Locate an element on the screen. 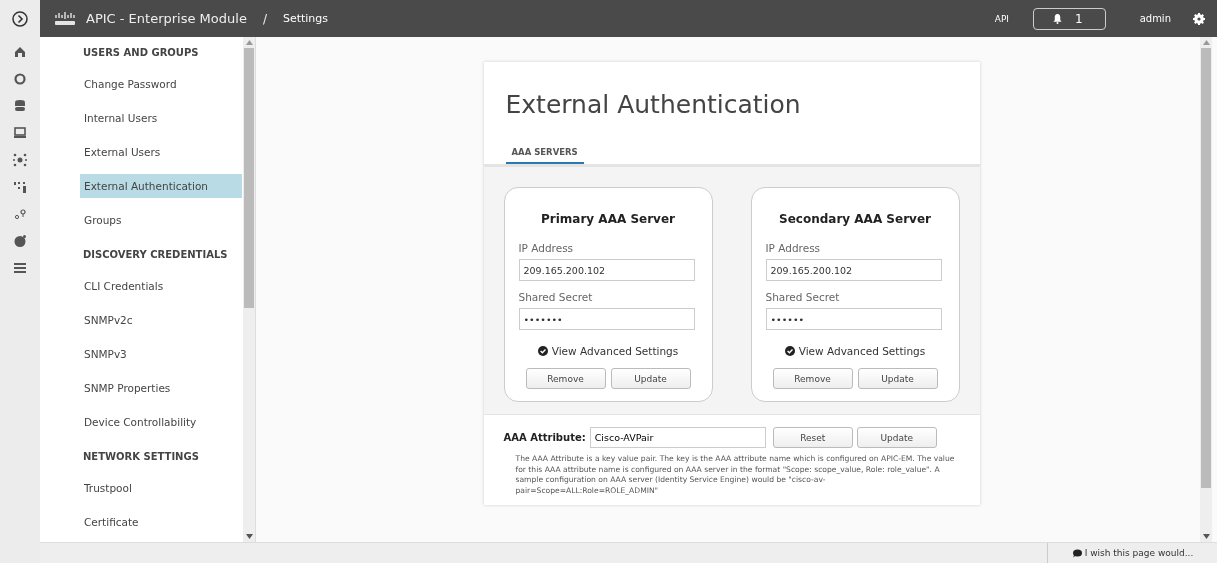 The image size is (1217, 563). shared-secret-field: ••••••• is located at coordinates (606, 319).